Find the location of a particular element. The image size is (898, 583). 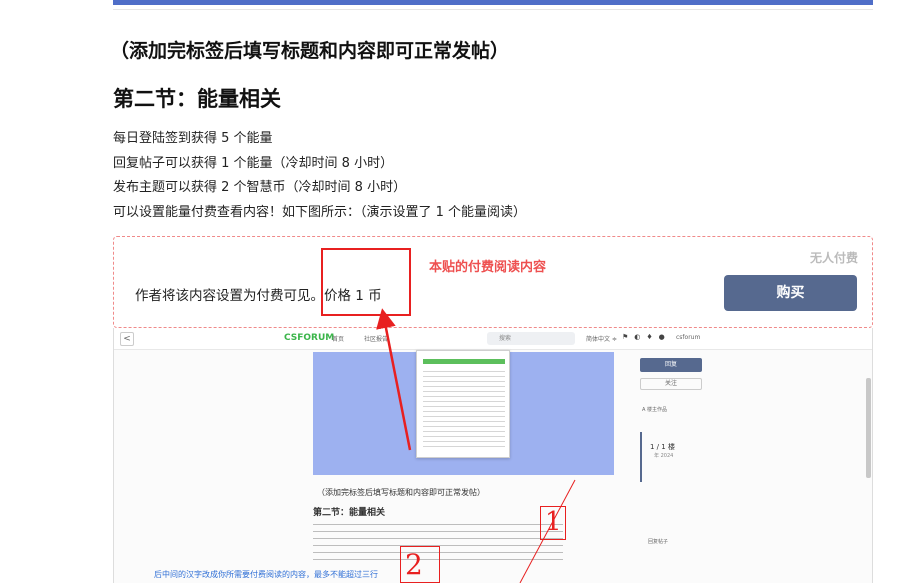

screenshot-home-link: 首页 is located at coordinates (338, 339).